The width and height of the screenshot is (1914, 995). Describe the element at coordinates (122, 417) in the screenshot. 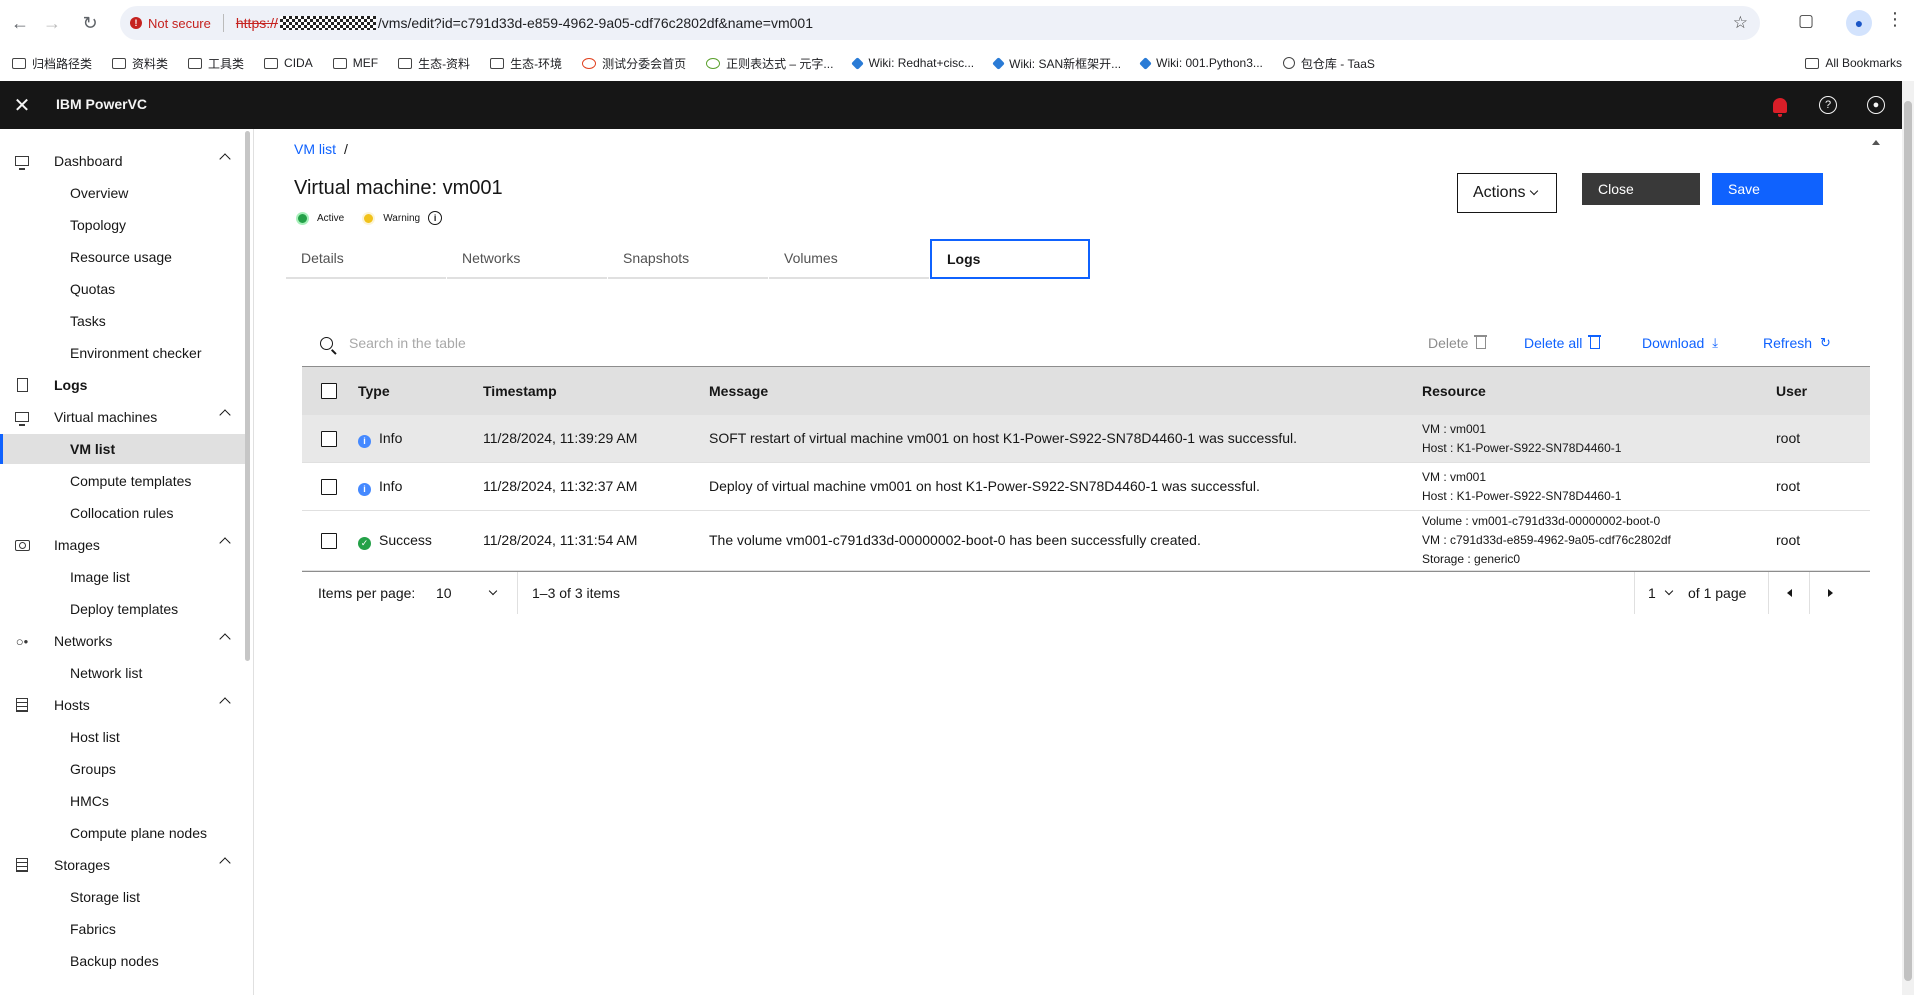

I see `sidebar-group-virtual-machines: Virtual machines` at that location.